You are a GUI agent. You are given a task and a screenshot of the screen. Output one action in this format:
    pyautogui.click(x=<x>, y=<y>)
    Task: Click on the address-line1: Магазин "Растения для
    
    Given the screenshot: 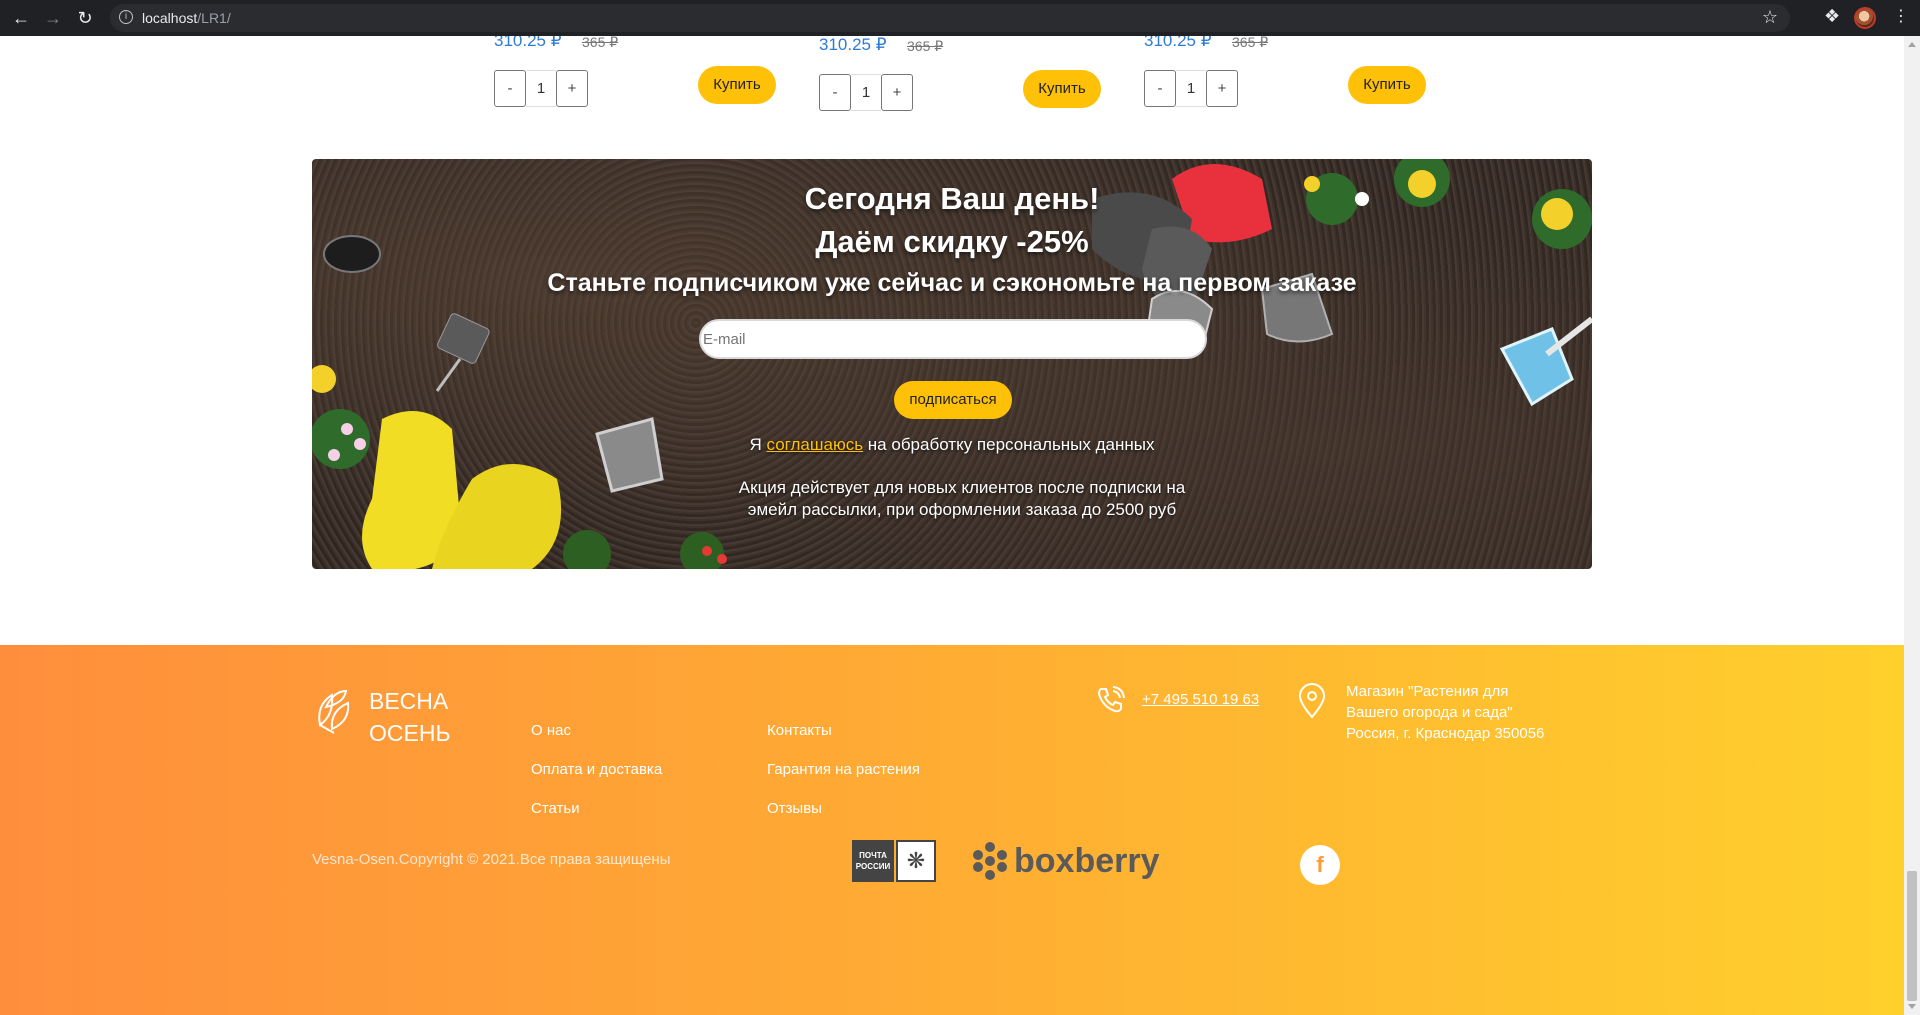 What is the action you would take?
    pyautogui.click(x=1427, y=691)
    